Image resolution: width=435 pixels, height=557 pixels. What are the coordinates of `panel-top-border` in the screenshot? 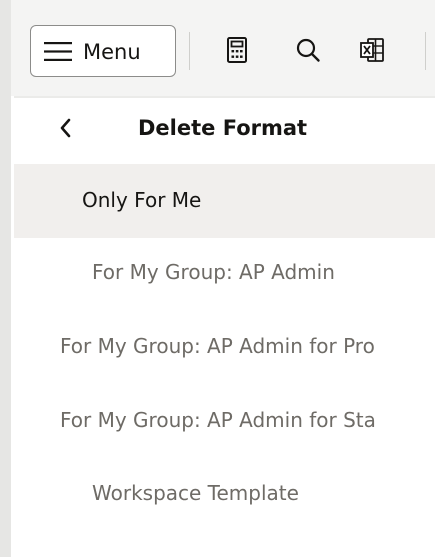 It's located at (224, 97).